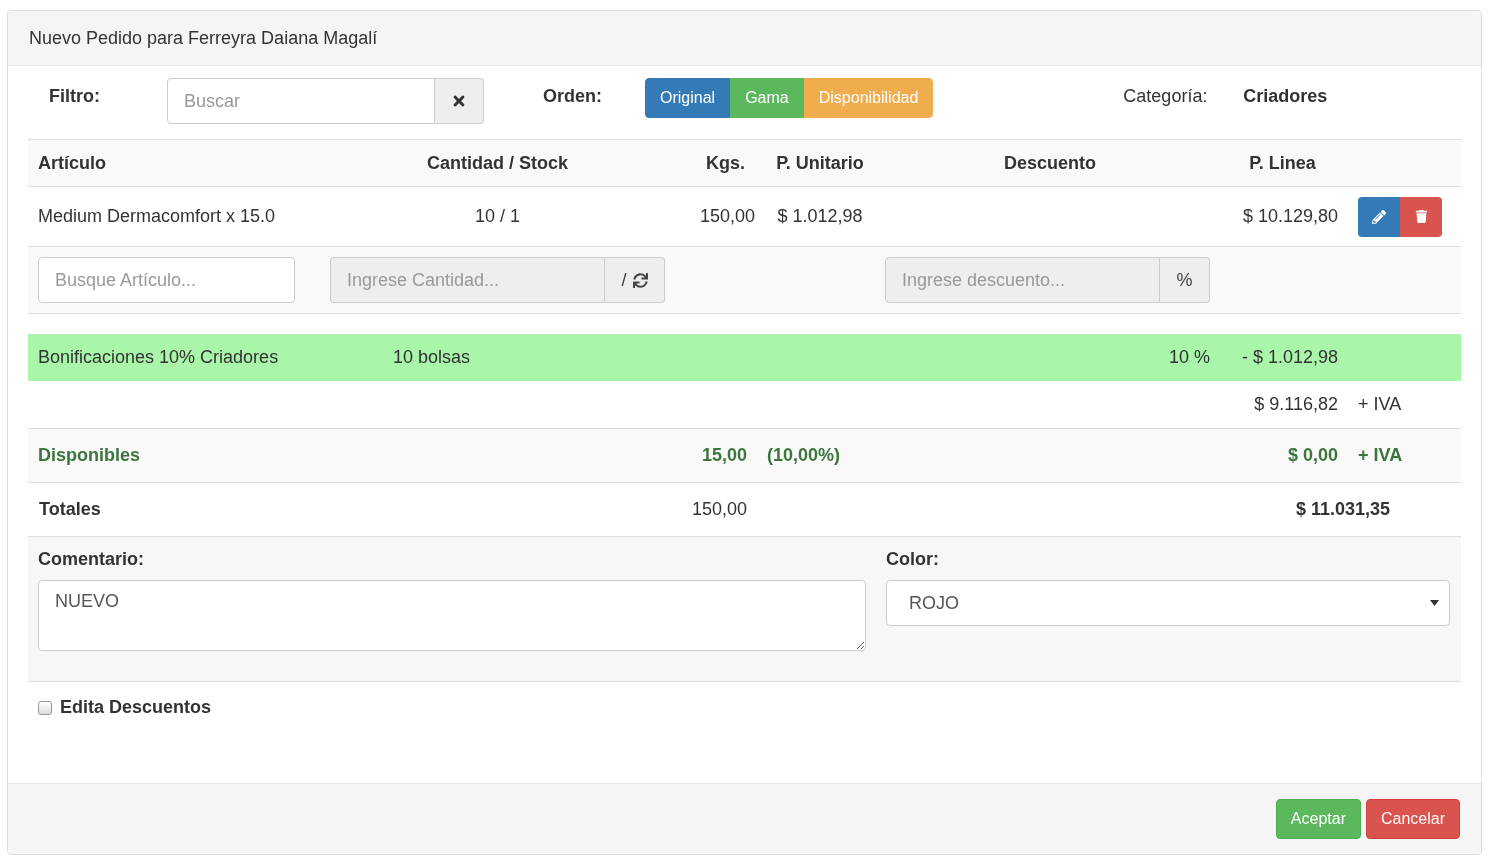 This screenshot has width=1490, height=862. What do you see at coordinates (452, 615) in the screenshot?
I see `comment-field: NUEVO` at bounding box center [452, 615].